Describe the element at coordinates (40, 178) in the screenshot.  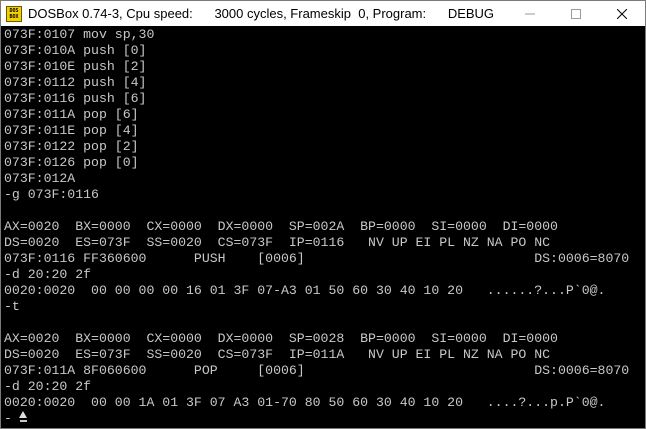
I see `console-line: 073F:012A` at that location.